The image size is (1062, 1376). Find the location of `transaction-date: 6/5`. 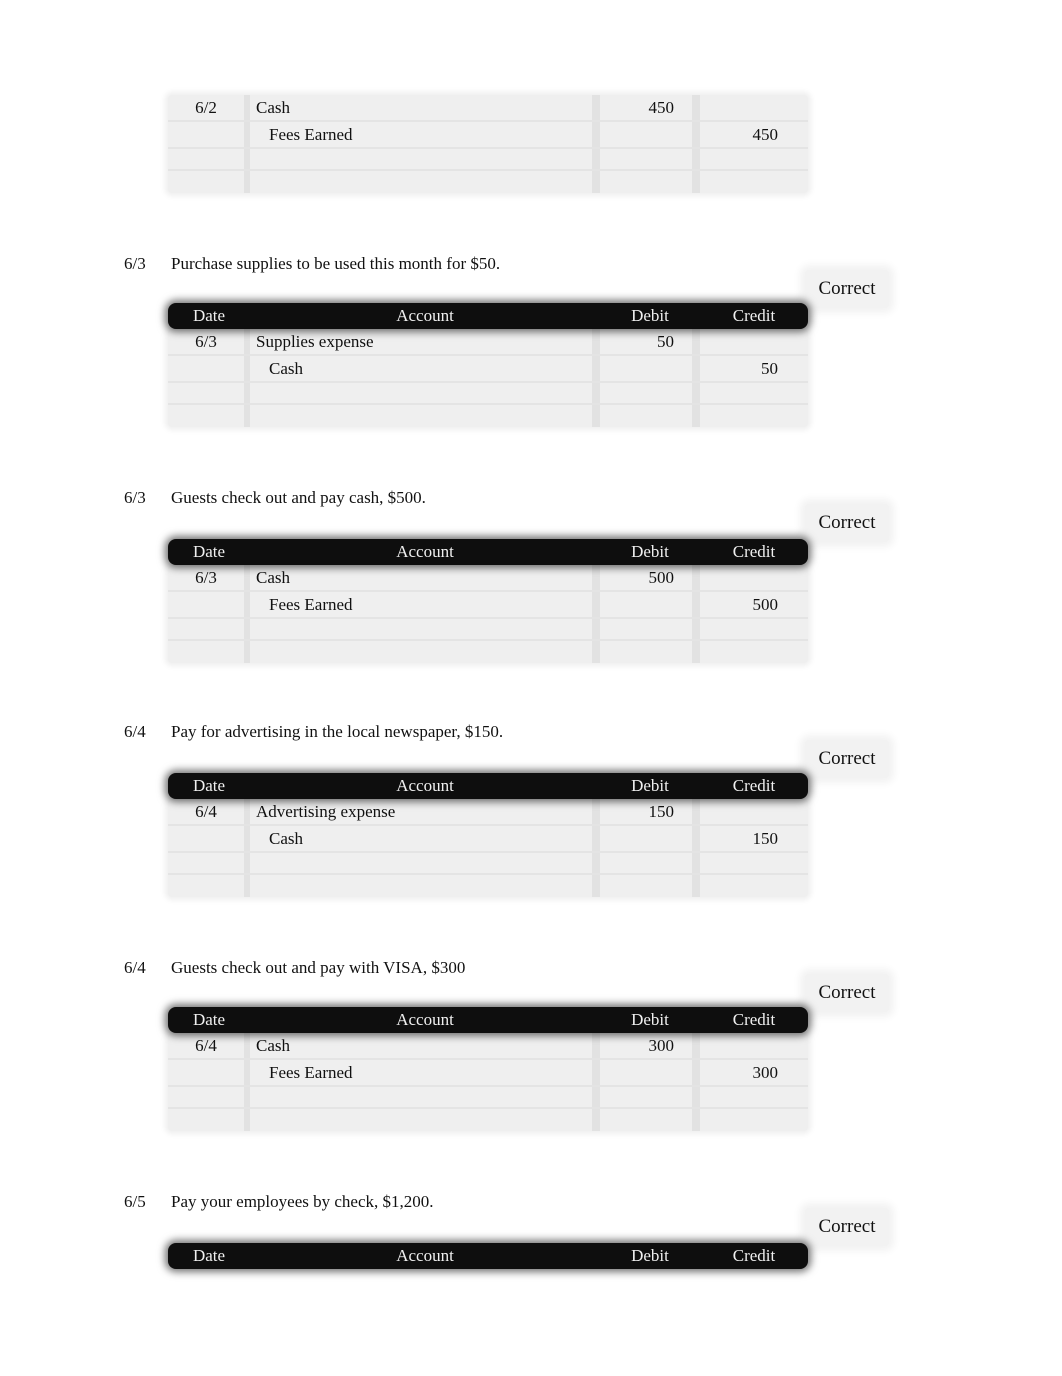

transaction-date: 6/5 is located at coordinates (135, 1201).